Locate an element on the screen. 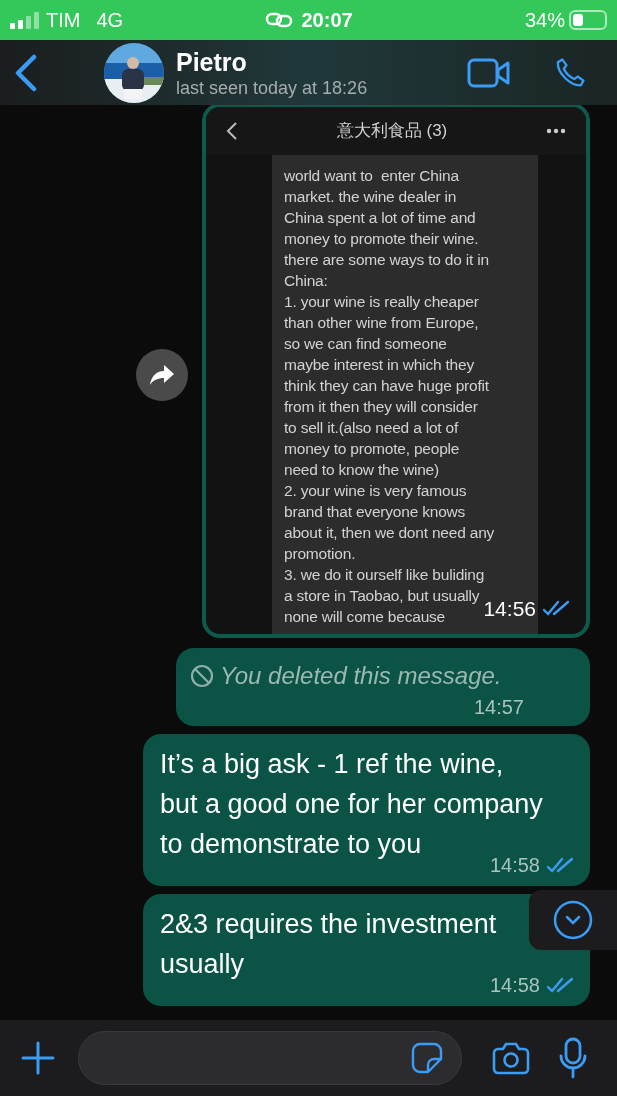 The image size is (617, 1096). screenshot-text-line: world want to enter China is located at coordinates (371, 176).